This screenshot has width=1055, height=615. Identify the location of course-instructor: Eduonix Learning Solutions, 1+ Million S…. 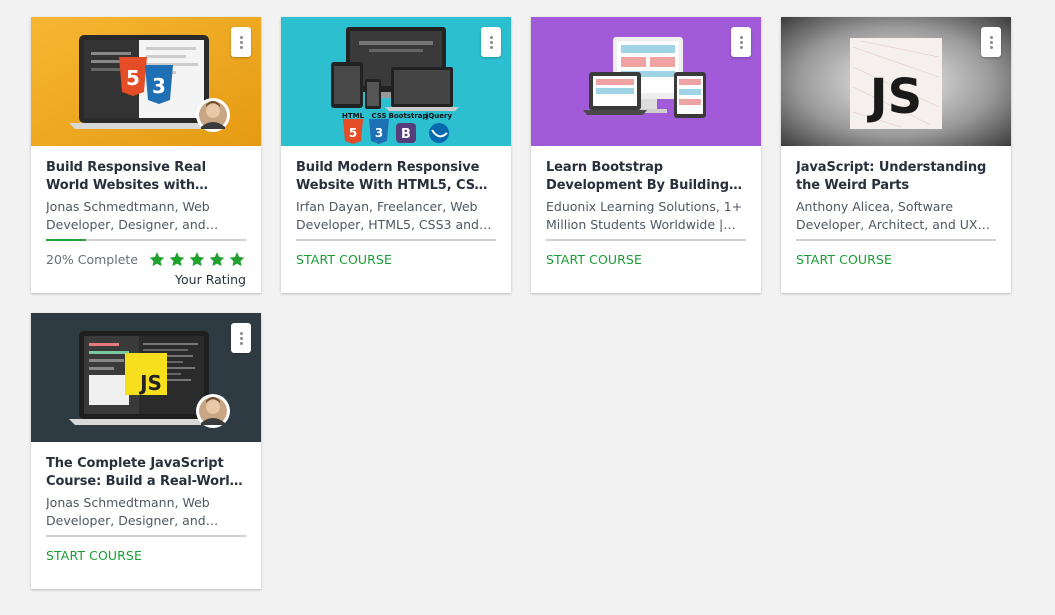
(644, 215).